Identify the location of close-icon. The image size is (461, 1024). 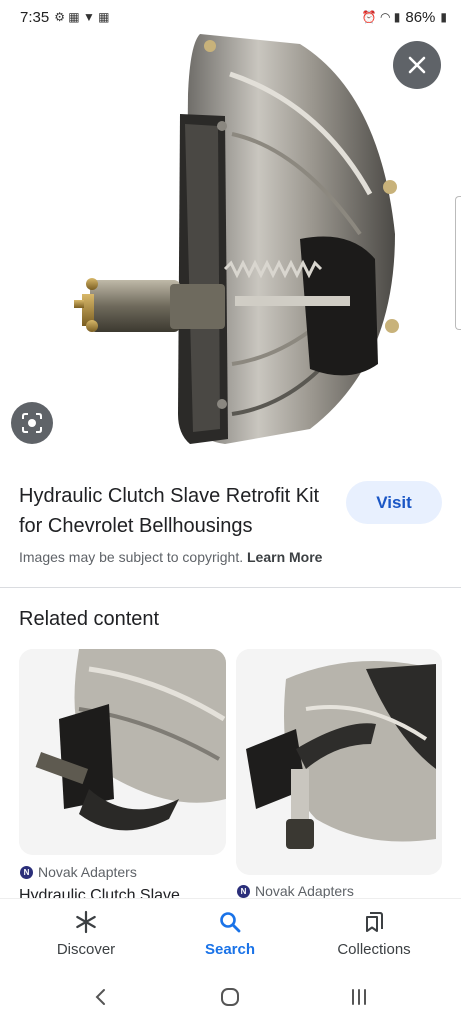
(417, 65).